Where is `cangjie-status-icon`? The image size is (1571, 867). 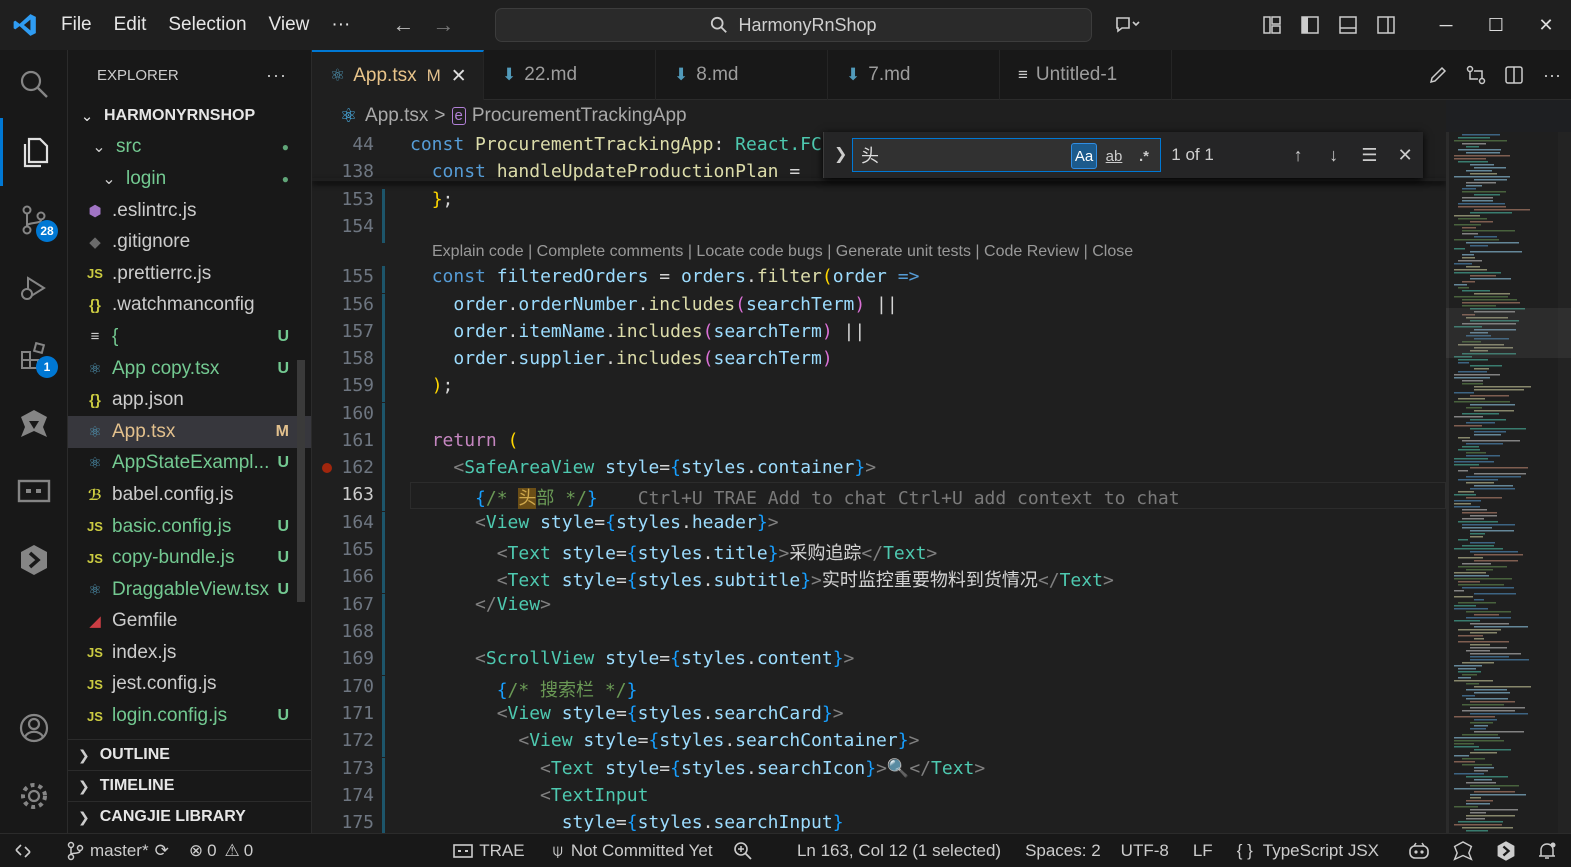 cangjie-status-icon is located at coordinates (1506, 851).